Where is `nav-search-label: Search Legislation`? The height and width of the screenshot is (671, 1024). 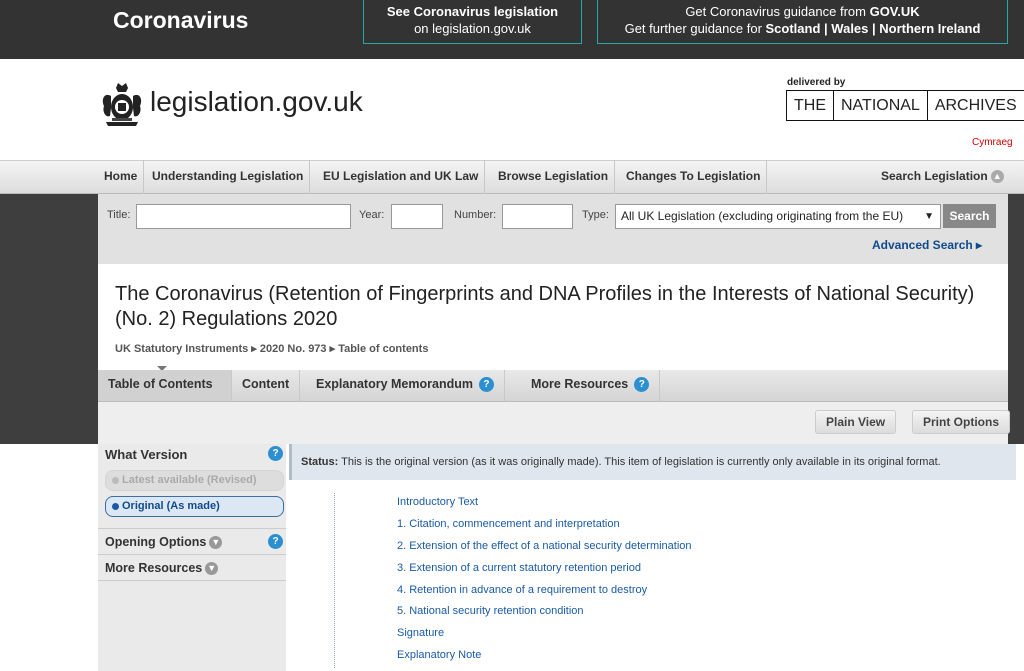
nav-search-label: Search Legislation is located at coordinates (934, 176).